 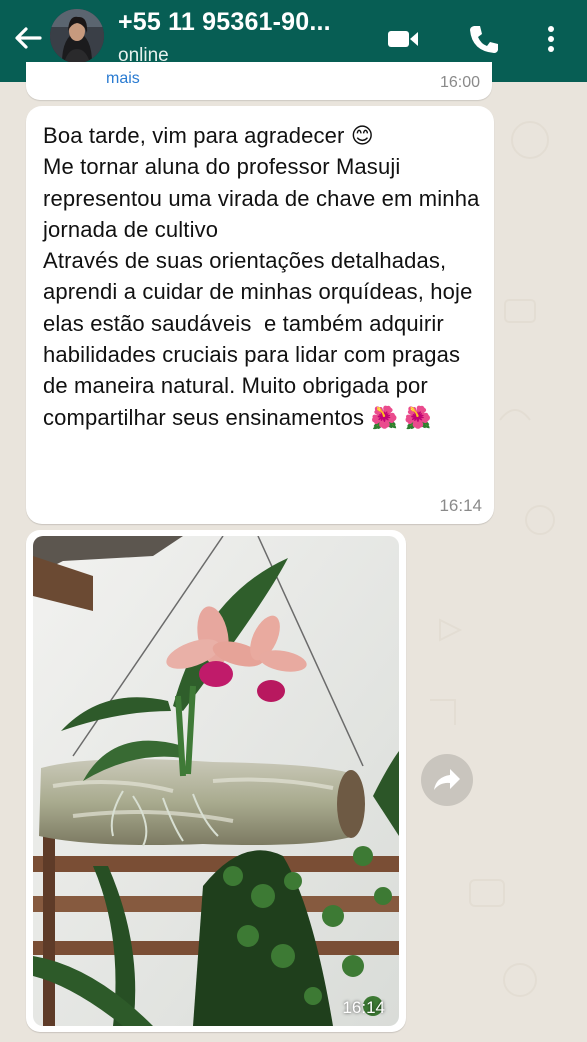 What do you see at coordinates (460, 505) in the screenshot?
I see `message-time: 16:14` at bounding box center [460, 505].